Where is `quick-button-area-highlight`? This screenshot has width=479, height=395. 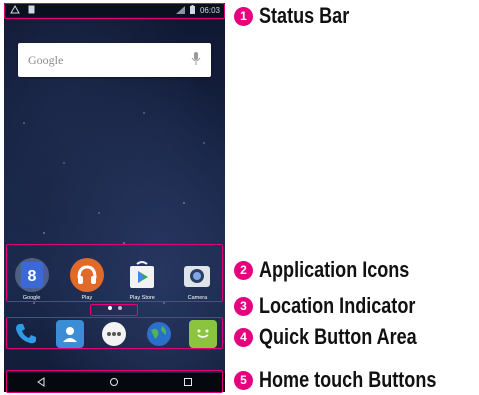 quick-button-area-highlight is located at coordinates (114, 333).